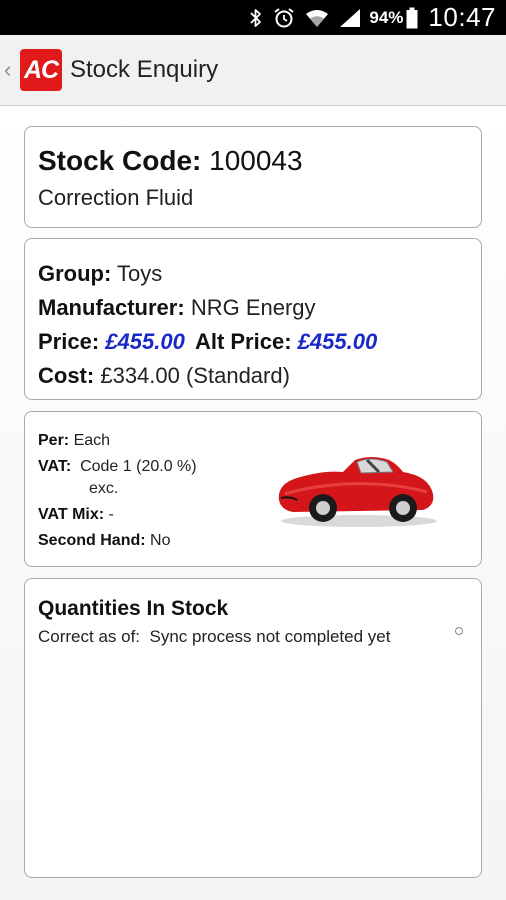  What do you see at coordinates (66, 375) in the screenshot?
I see `cost-label: Cost:` at bounding box center [66, 375].